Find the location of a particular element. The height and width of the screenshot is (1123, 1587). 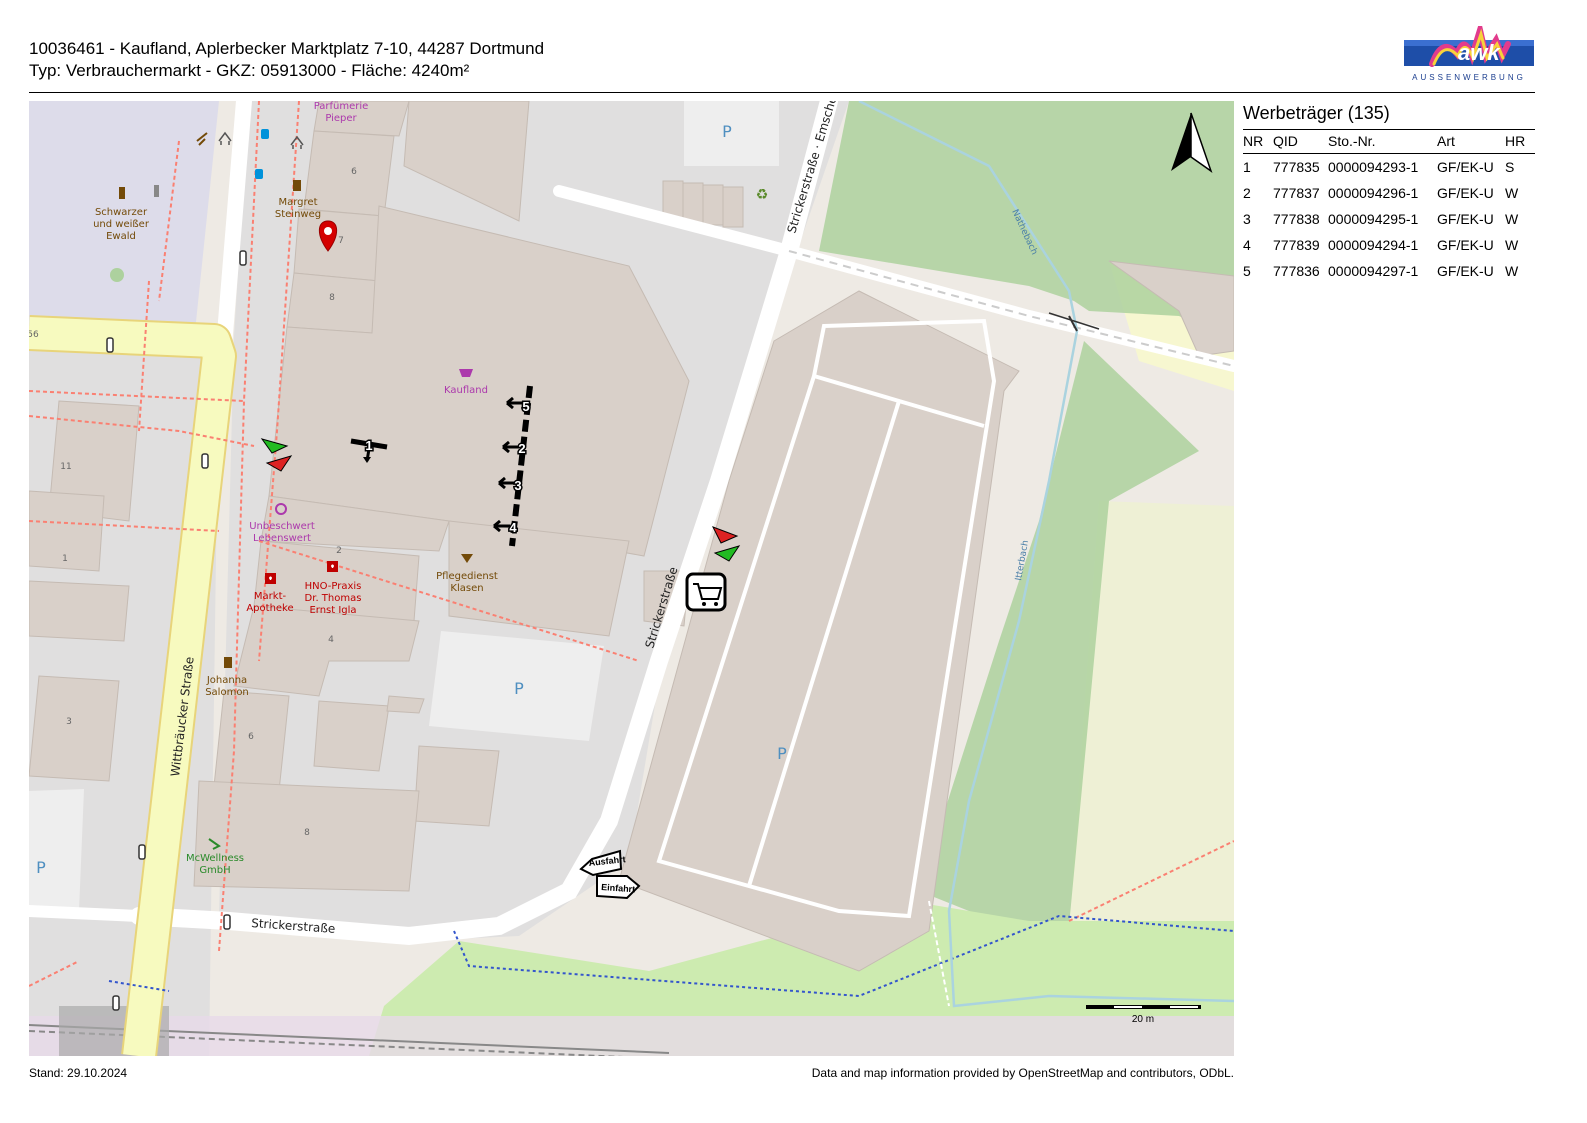

svg-text: 3 is located at coordinates (69, 722).